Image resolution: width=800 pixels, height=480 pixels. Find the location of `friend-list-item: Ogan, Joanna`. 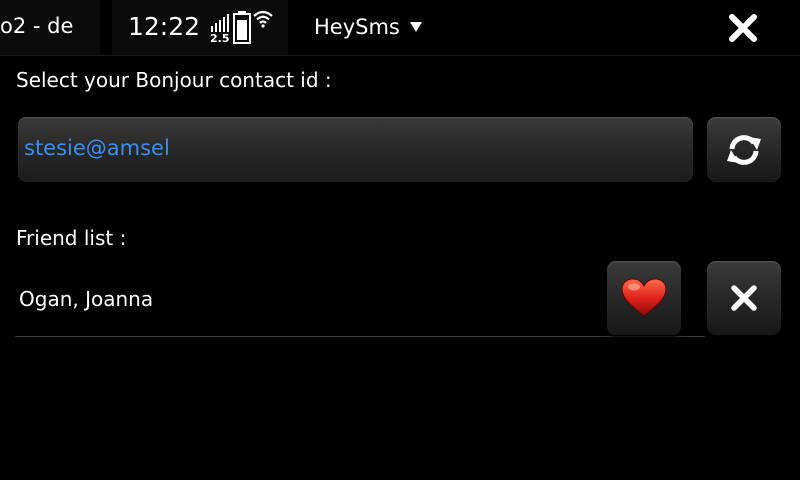

friend-list-item: Ogan, Joanna is located at coordinates (360, 299).